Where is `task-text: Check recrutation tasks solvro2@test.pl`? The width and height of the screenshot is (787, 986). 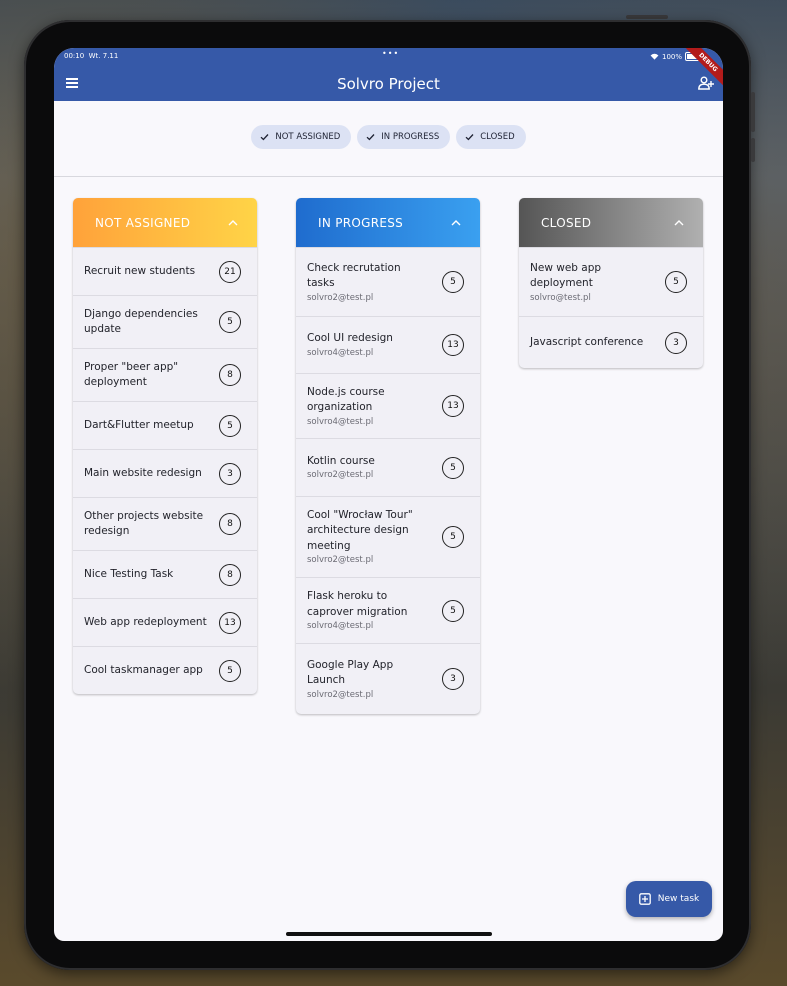
task-text: Check recrutation tasks solvro2@test.pl is located at coordinates (362, 282).